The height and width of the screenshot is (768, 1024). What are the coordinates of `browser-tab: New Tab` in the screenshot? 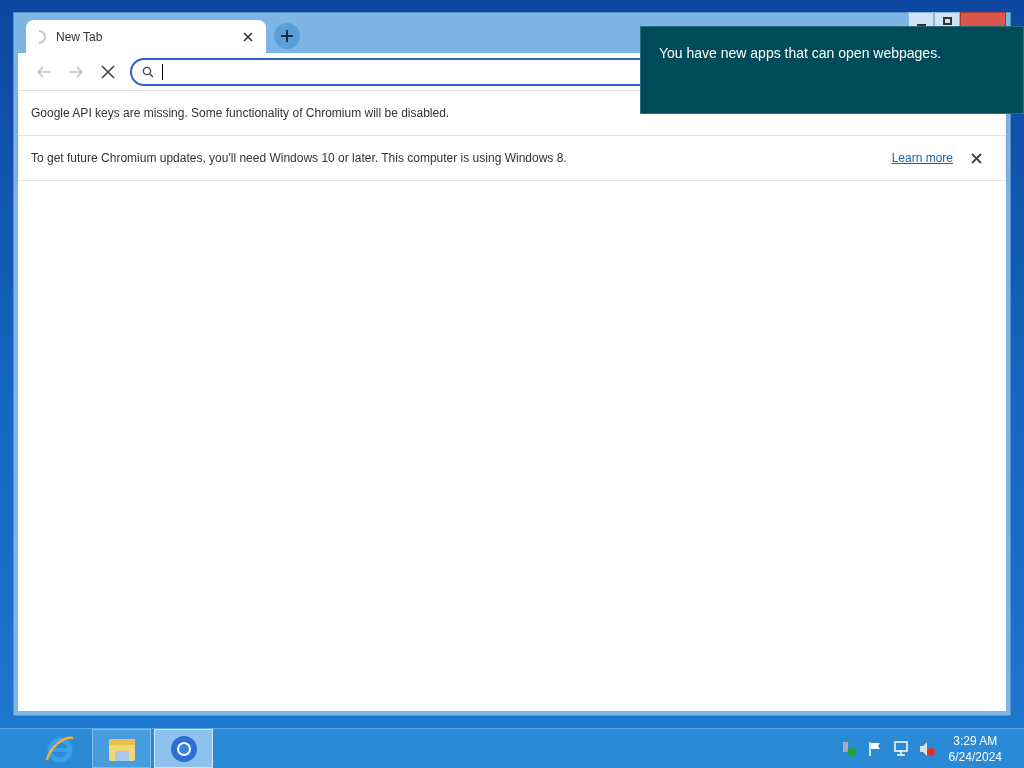 It's located at (146, 36).